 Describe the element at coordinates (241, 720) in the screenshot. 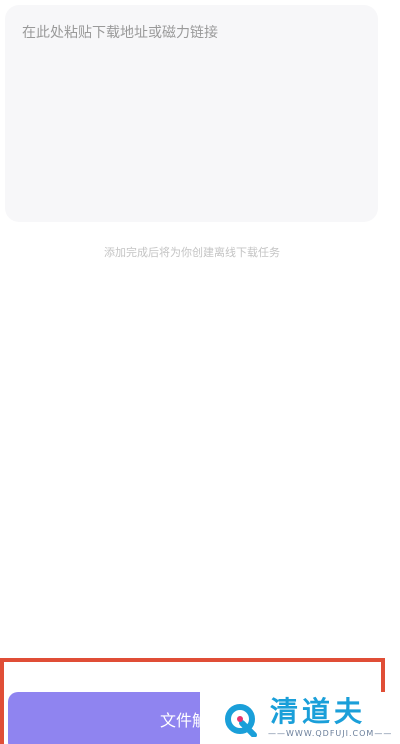

I see `watermark-logo-icon` at that location.